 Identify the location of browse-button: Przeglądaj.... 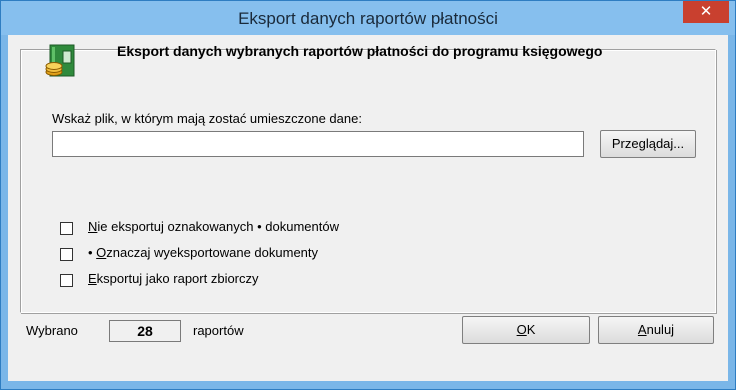
(648, 144).